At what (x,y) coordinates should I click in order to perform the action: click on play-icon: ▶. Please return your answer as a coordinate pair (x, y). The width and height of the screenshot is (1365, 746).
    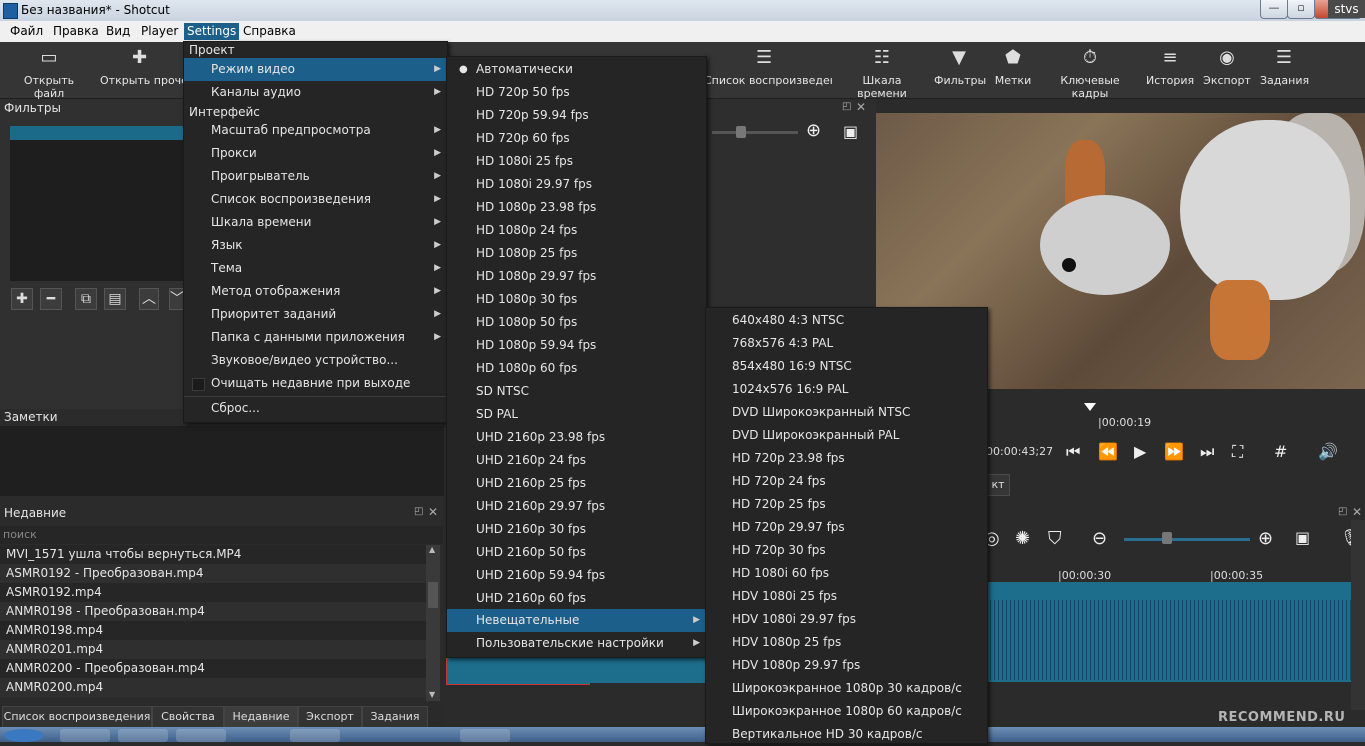
    Looking at the image, I should click on (1140, 451).